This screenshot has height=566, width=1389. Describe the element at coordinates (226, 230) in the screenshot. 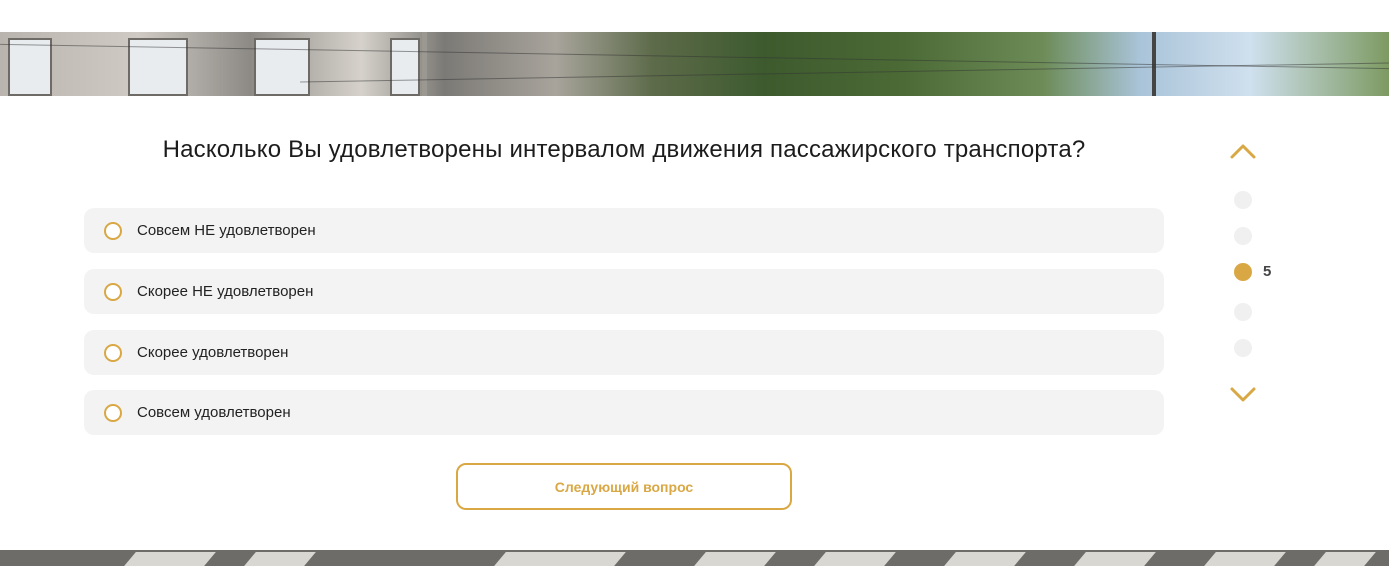

I see `answer-option-label: Совсем НЕ удовлетворен` at that location.